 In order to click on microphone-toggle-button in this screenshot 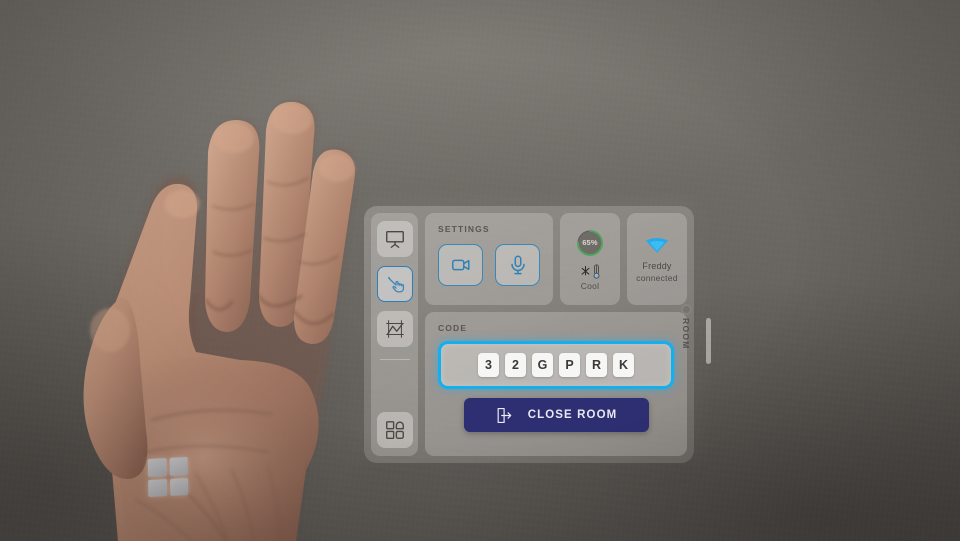, I will do `click(517, 265)`.